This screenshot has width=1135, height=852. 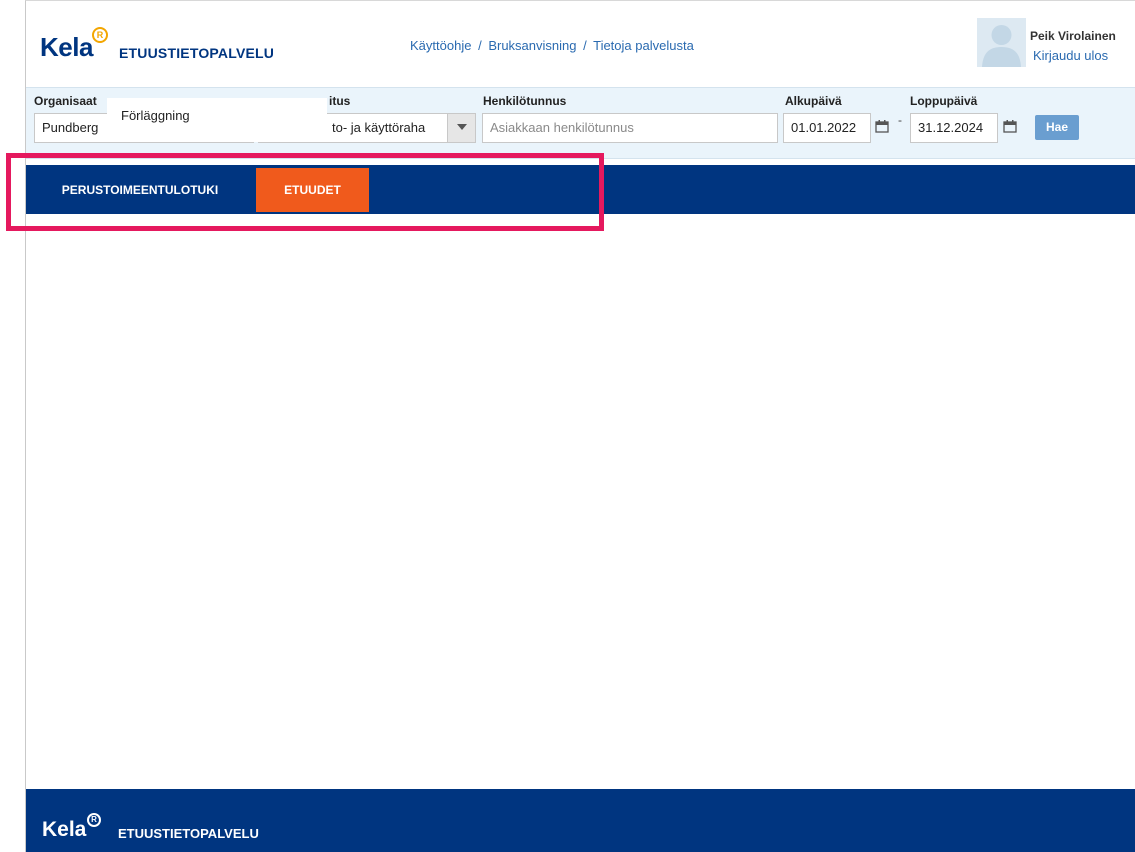 I want to click on purpose-label: itus, so click(x=340, y=101).